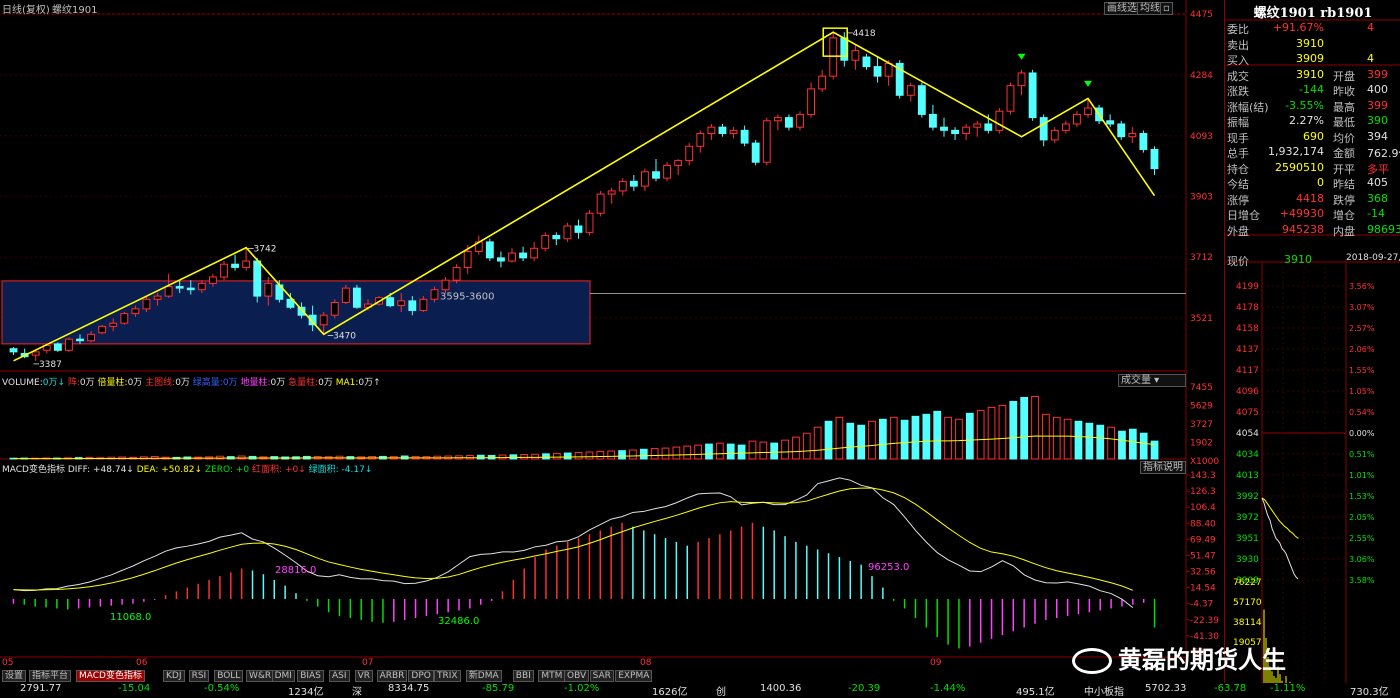 Image resolution: width=1400 pixels, height=698 pixels. What do you see at coordinates (1238, 231) in the screenshot?
I see `quote-label: 外盘` at bounding box center [1238, 231].